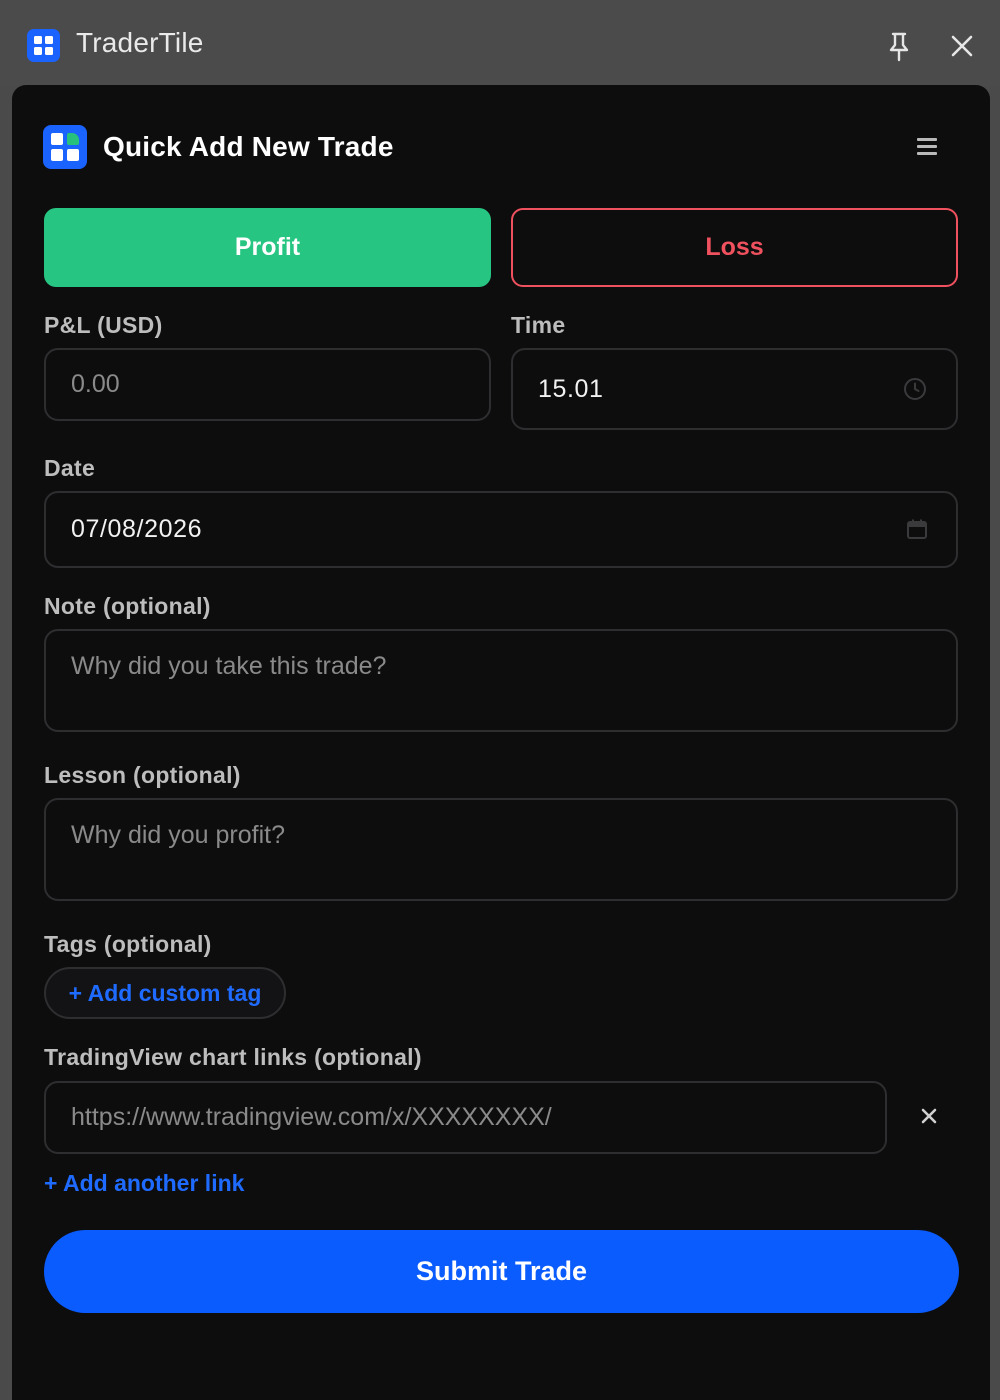 This screenshot has height=1400, width=1000. I want to click on close-icon, so click(962, 46).